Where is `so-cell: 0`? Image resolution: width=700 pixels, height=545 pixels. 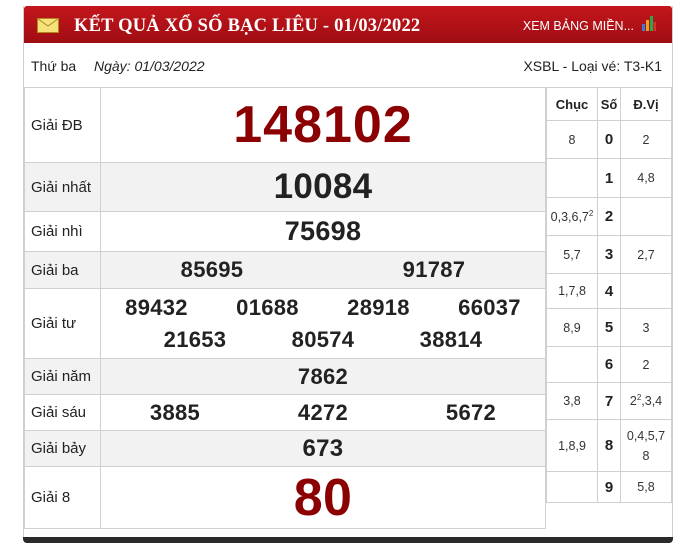 so-cell: 0 is located at coordinates (609, 139).